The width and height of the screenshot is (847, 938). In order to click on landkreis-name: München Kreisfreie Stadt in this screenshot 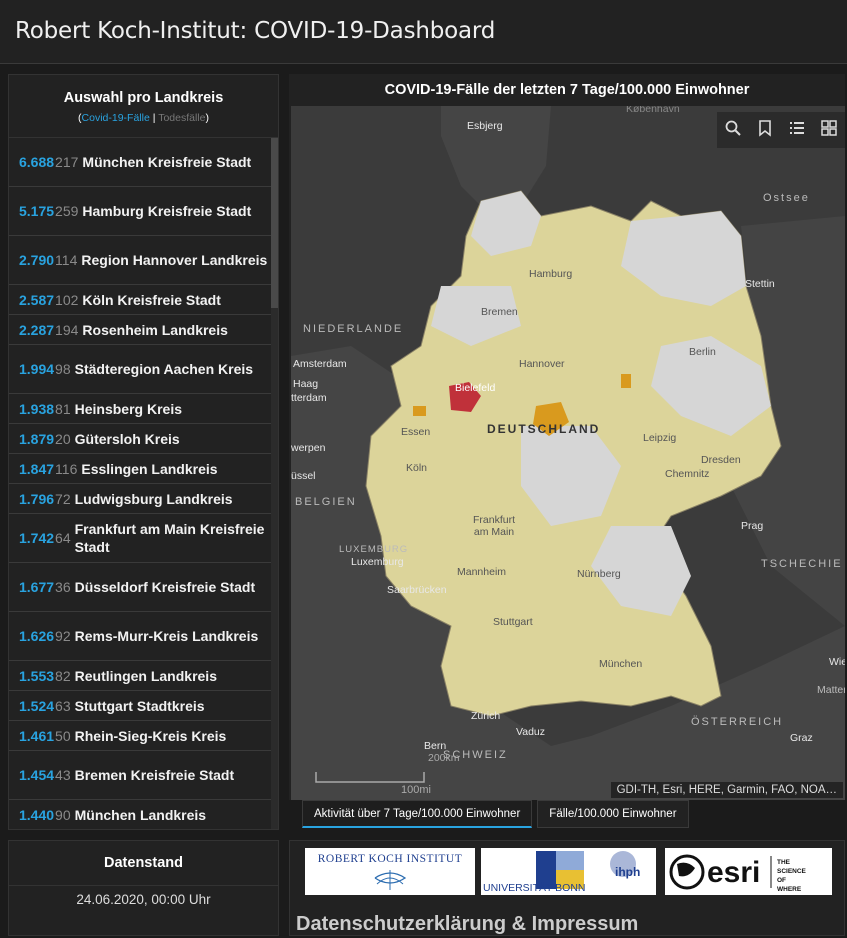, I will do `click(167, 162)`.